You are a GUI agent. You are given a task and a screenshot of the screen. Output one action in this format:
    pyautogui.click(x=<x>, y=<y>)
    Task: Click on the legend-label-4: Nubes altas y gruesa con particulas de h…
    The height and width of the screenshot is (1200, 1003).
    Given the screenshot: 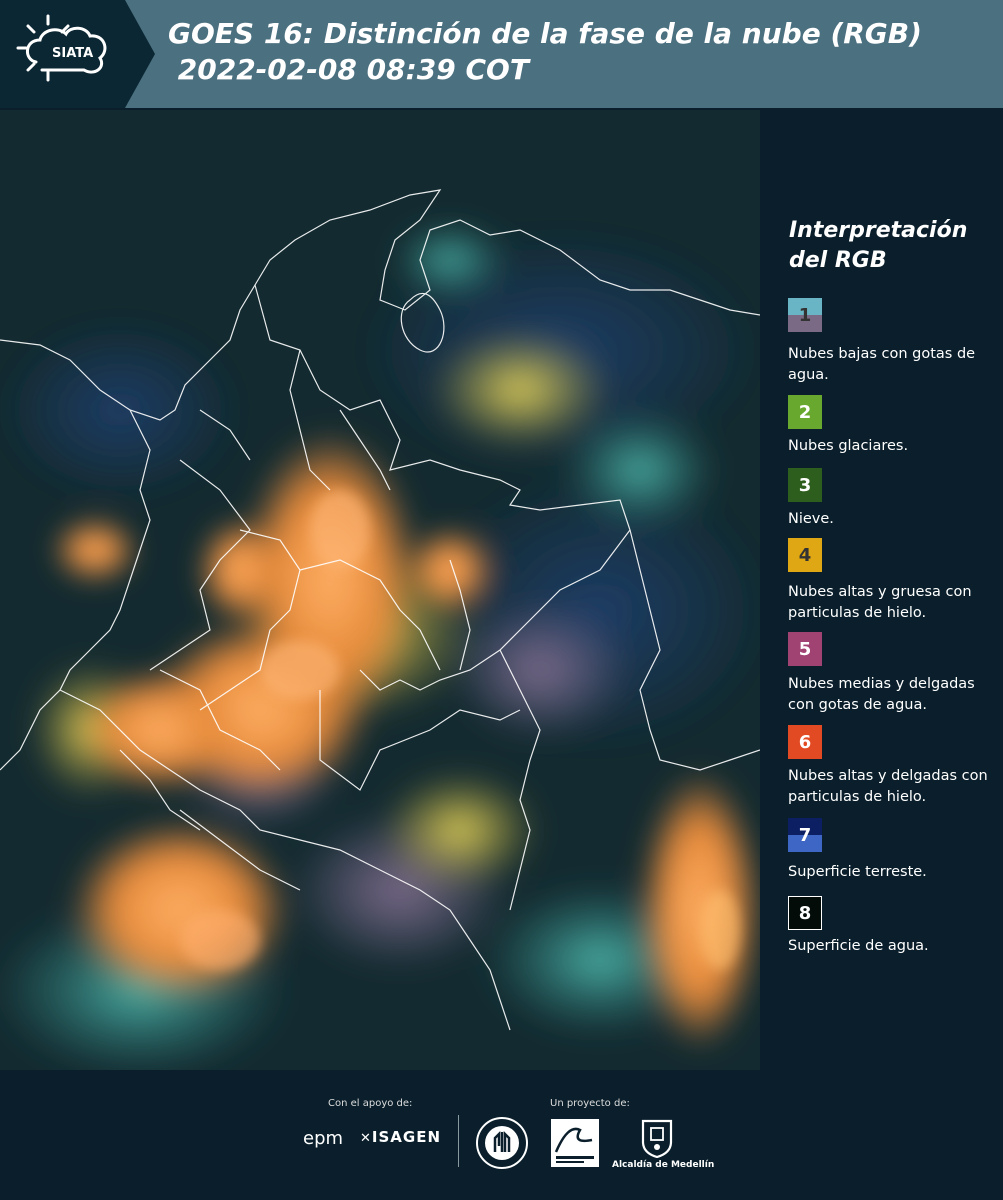 What is the action you would take?
    pyautogui.click(x=880, y=602)
    